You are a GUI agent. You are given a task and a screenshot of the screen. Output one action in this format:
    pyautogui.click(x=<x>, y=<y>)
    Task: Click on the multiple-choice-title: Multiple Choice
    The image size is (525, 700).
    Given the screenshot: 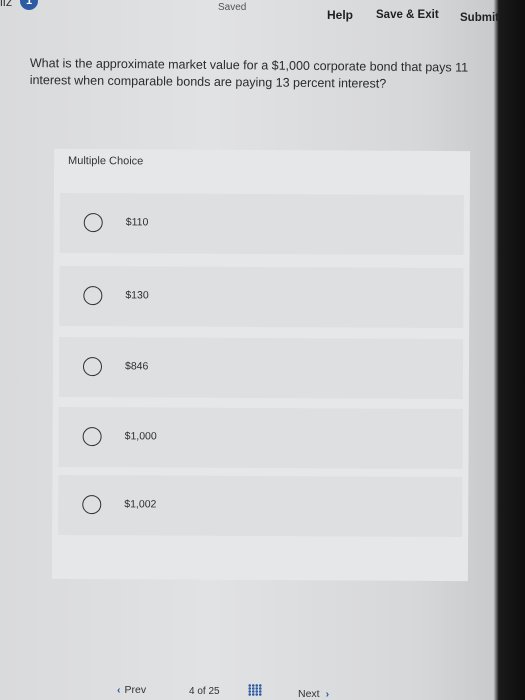 What is the action you would take?
    pyautogui.click(x=106, y=161)
    